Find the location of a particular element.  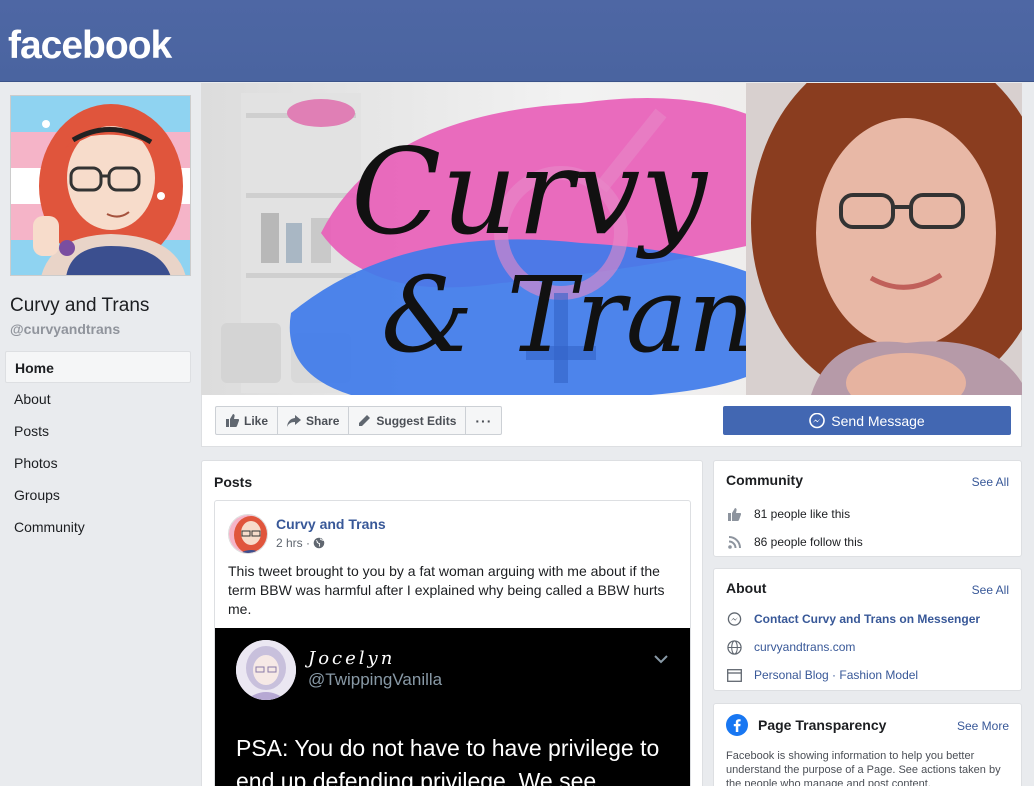

post-timestamp: 2 hrs · is located at coordinates (300, 543).